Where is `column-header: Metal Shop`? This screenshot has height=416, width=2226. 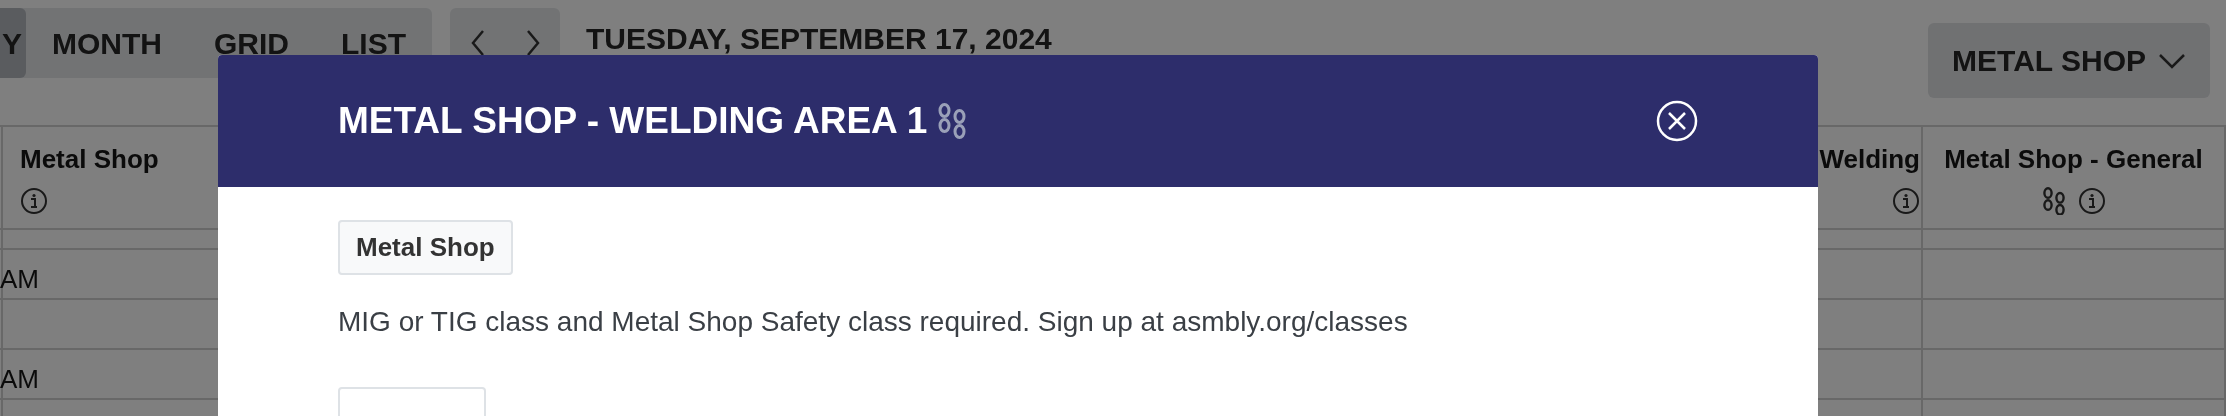 column-header: Metal Shop is located at coordinates (89, 159).